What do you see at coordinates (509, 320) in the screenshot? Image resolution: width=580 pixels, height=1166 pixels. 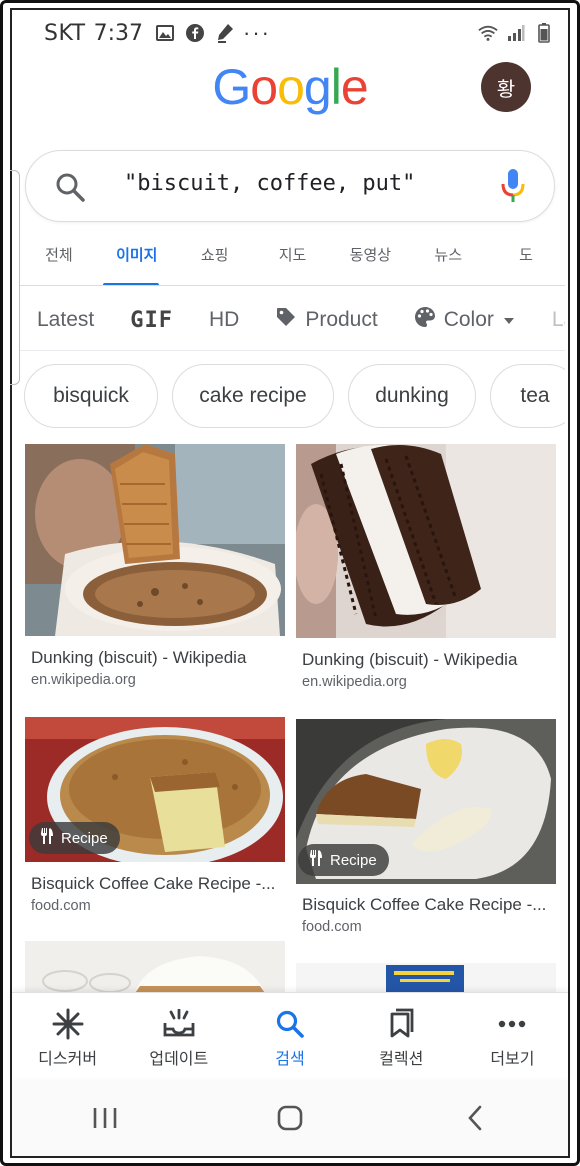 I see `dropdown-arrow-icon` at bounding box center [509, 320].